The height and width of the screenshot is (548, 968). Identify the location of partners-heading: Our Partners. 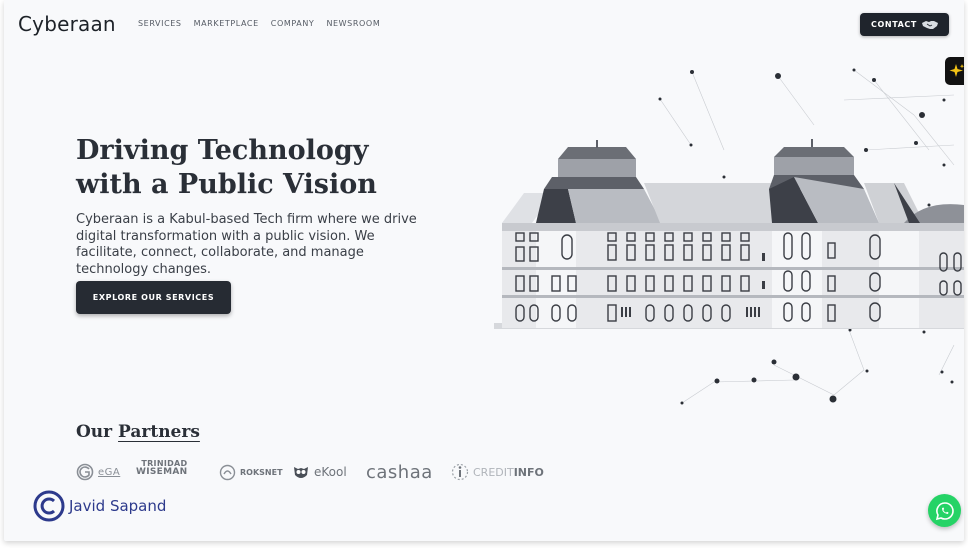
(138, 432).